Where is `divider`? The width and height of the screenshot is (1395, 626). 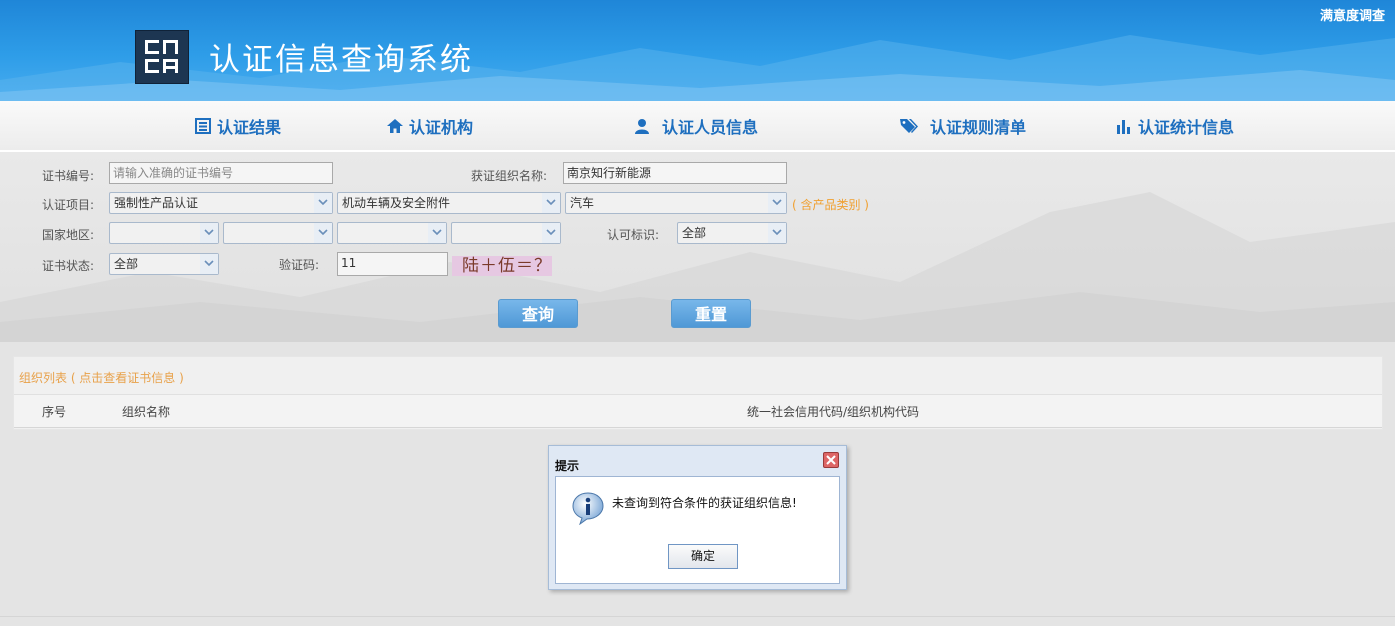 divider is located at coordinates (697, 616).